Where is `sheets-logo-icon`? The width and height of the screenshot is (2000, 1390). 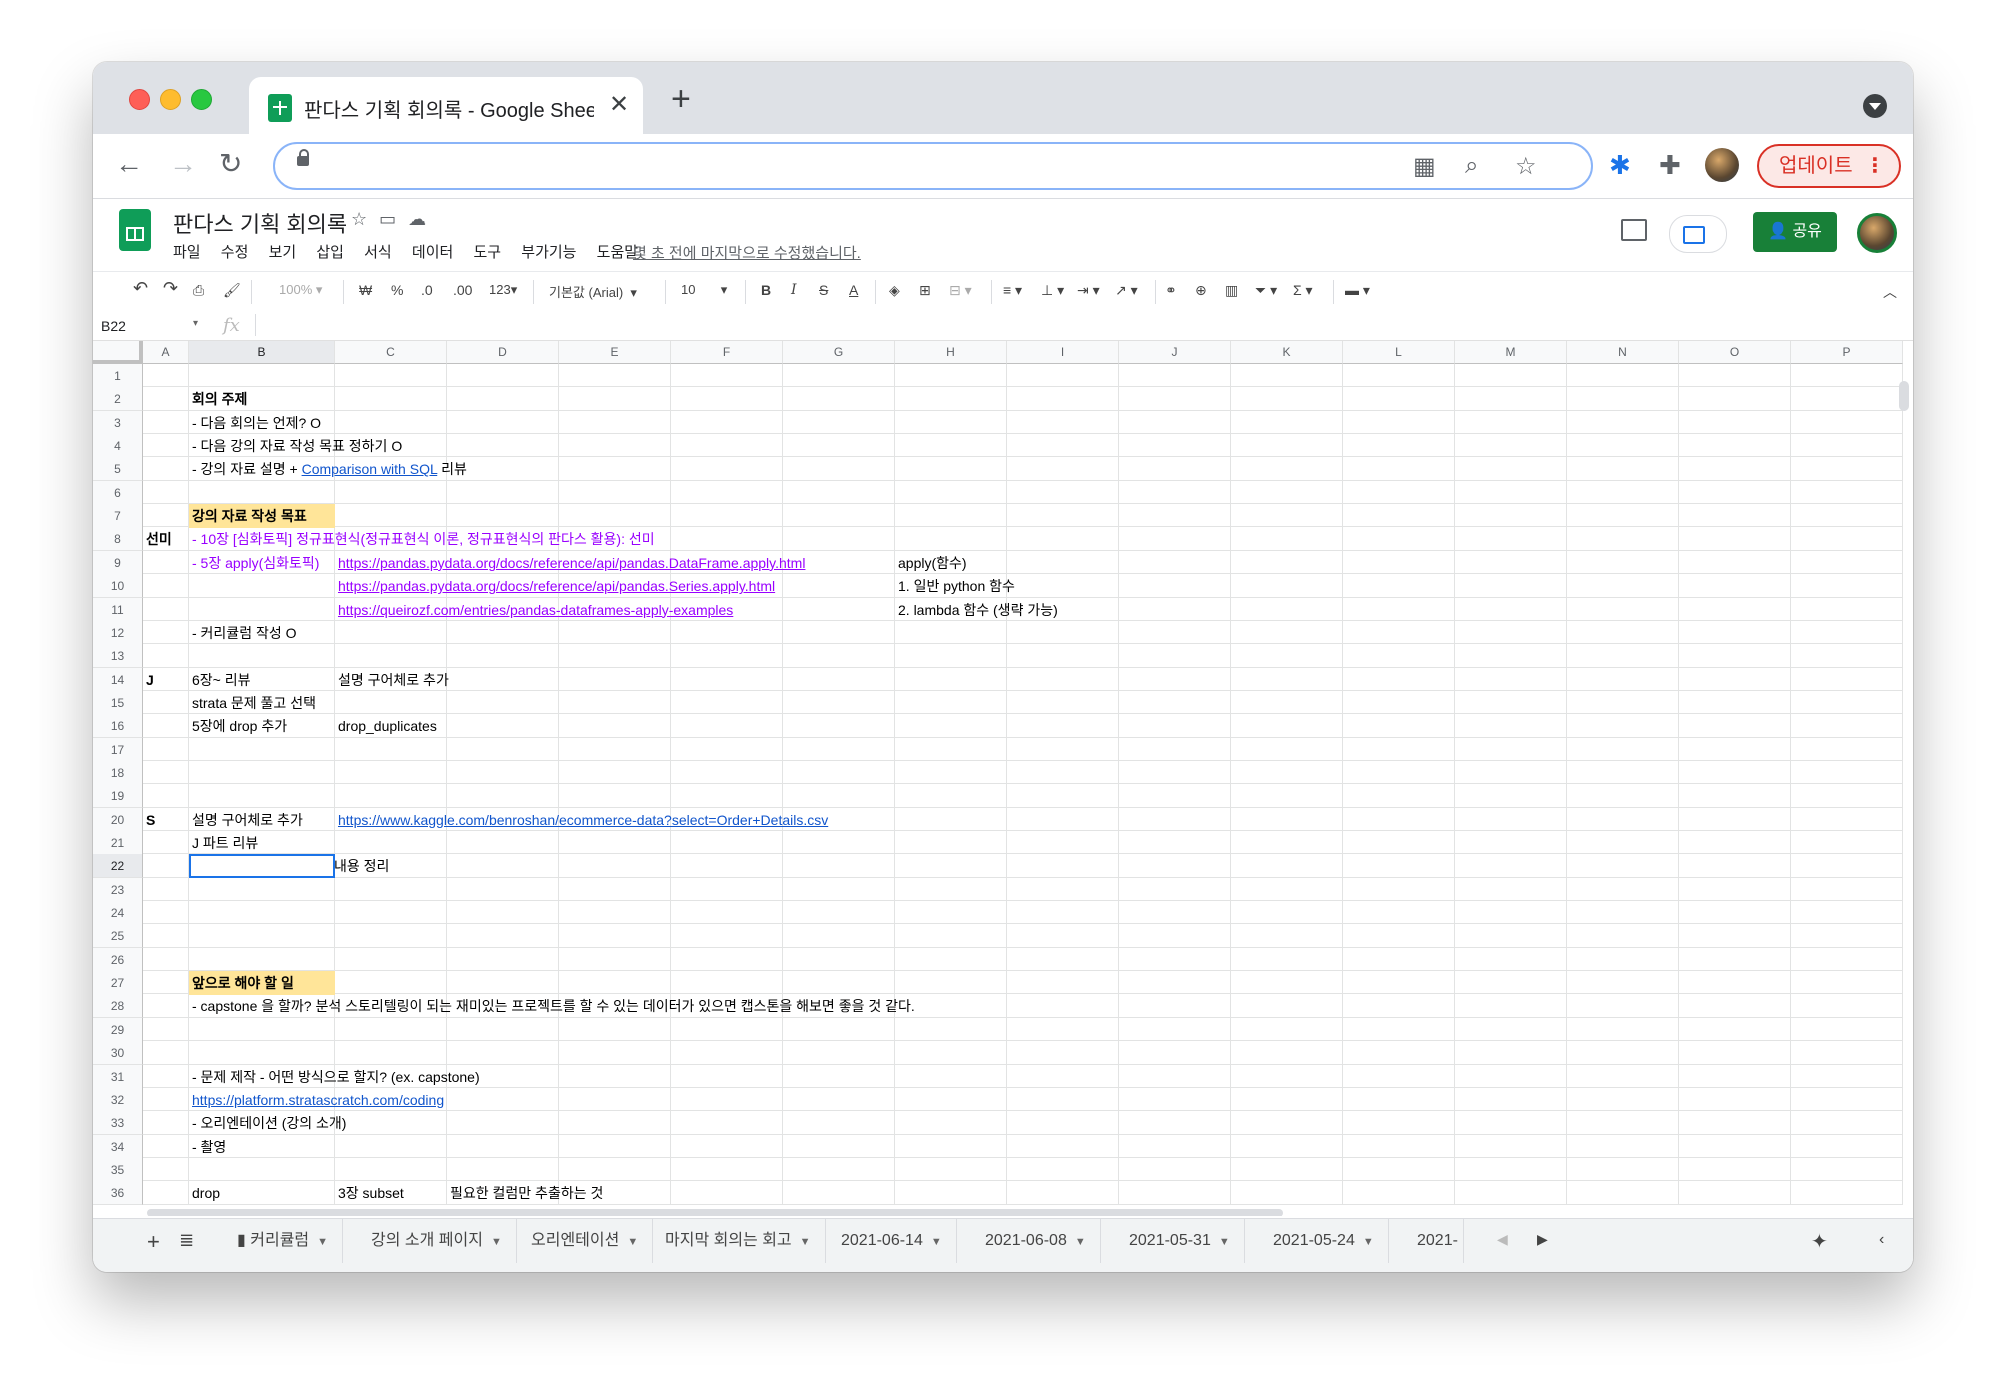
sheets-logo-icon is located at coordinates (135, 230).